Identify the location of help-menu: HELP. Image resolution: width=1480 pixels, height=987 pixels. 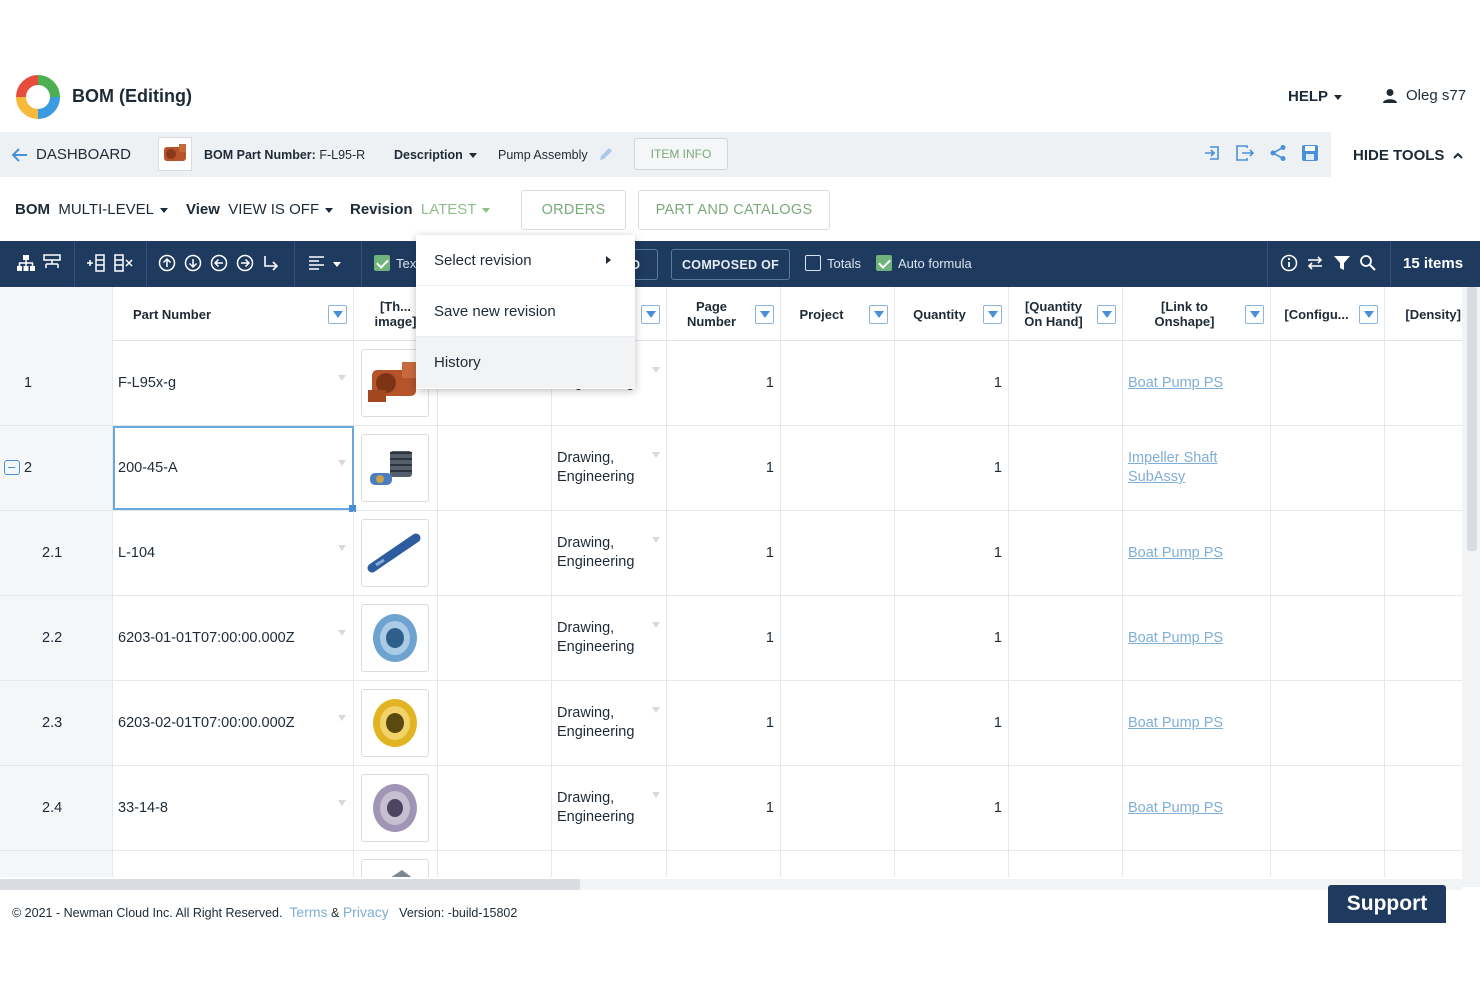
(1315, 96).